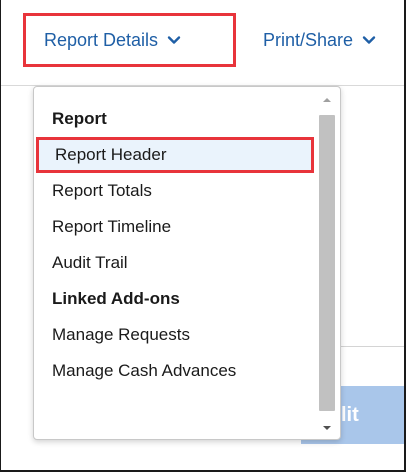 Image resolution: width=409 pixels, height=475 pixels. I want to click on dropdown-scrollbar, so click(327, 263).